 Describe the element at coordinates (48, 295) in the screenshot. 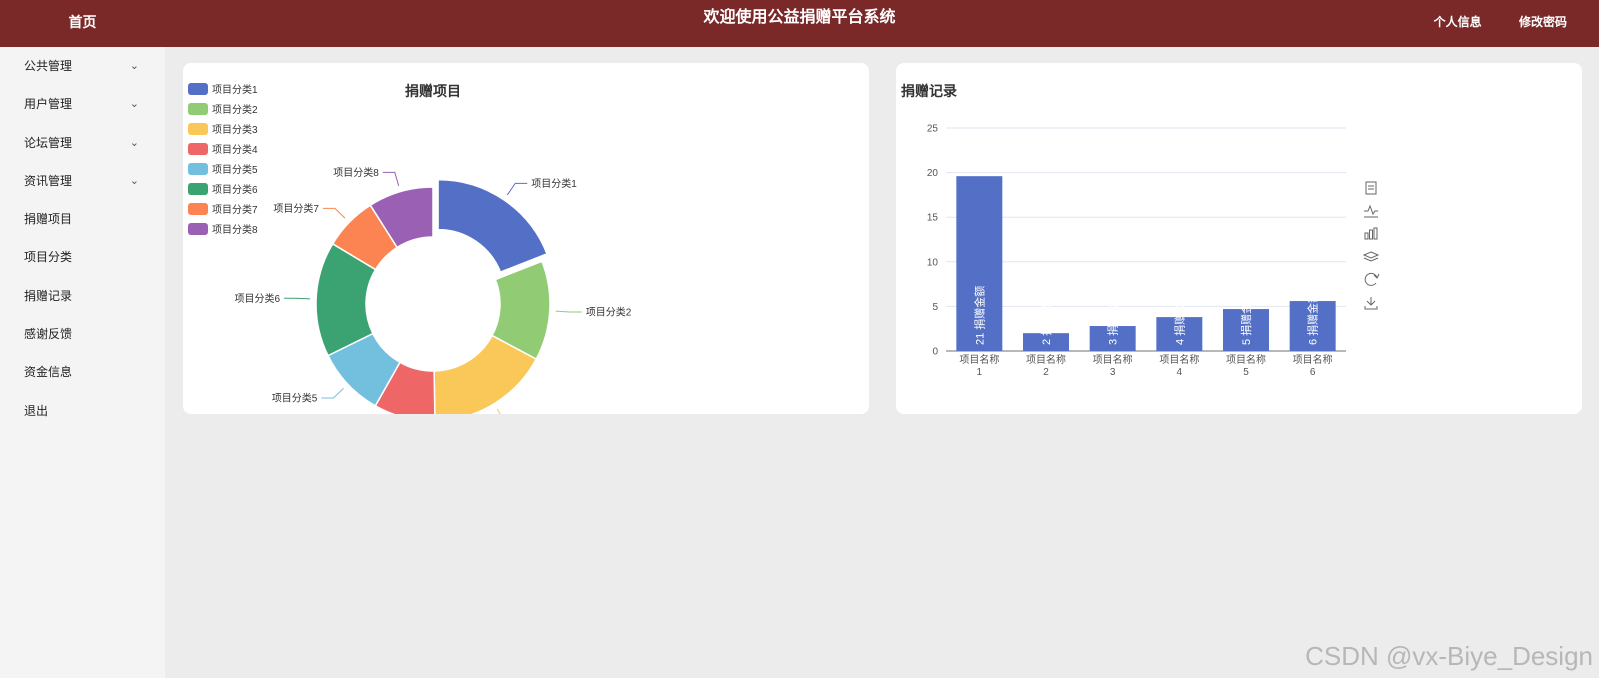

I see `sidebar-item-label: 捐赠记录` at that location.